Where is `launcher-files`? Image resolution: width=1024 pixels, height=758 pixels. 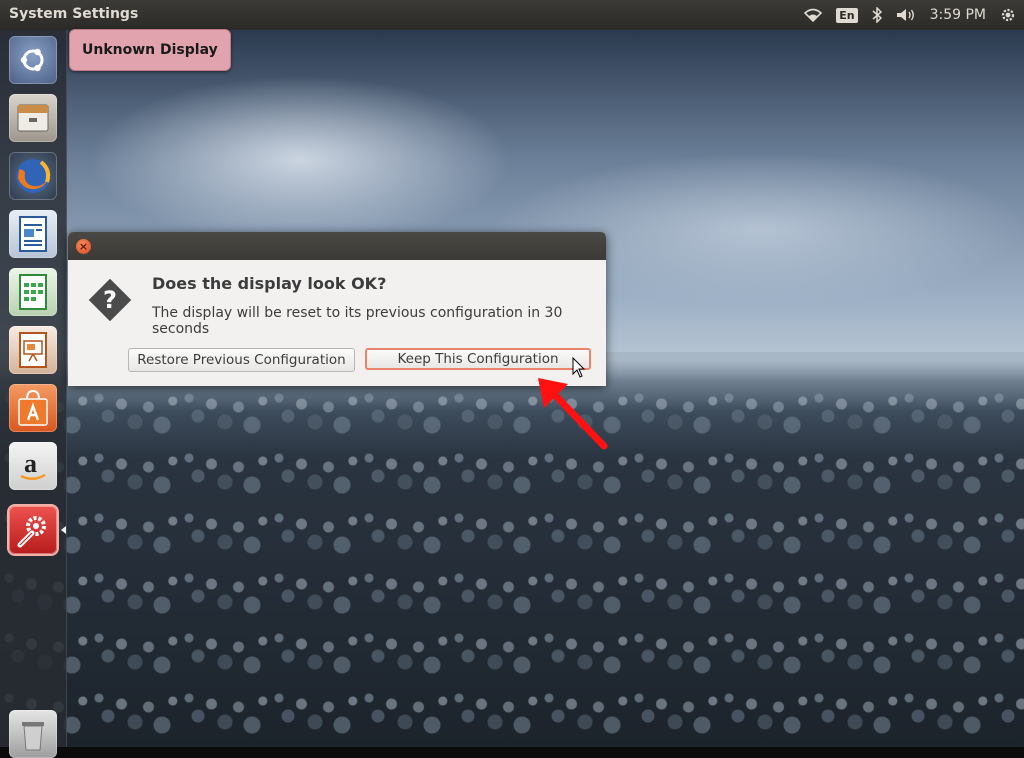
launcher-files is located at coordinates (33, 118).